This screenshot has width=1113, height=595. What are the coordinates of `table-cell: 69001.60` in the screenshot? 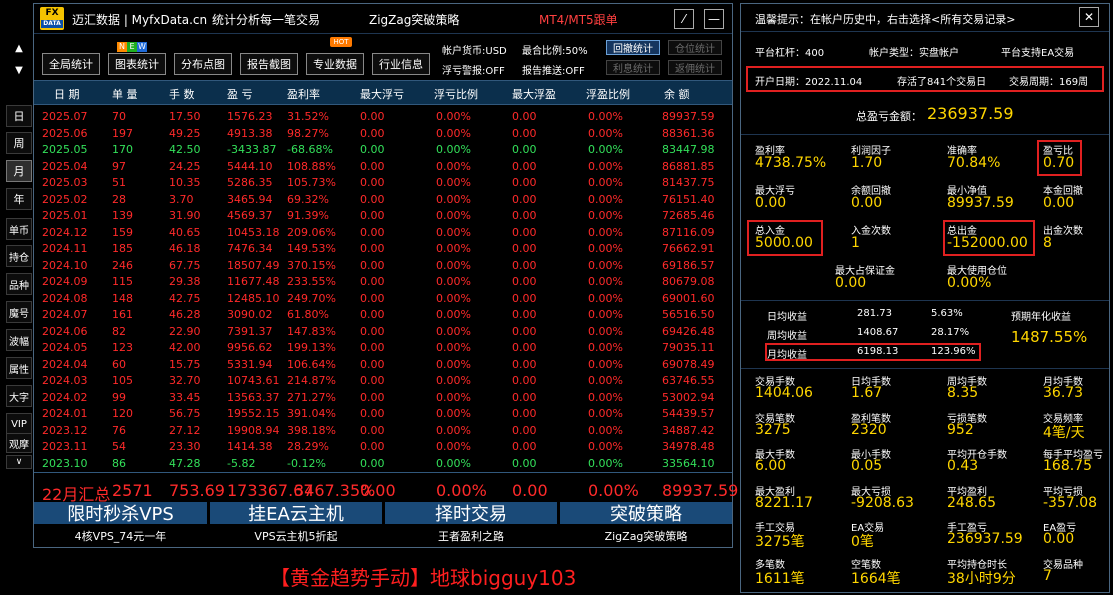 It's located at (688, 298).